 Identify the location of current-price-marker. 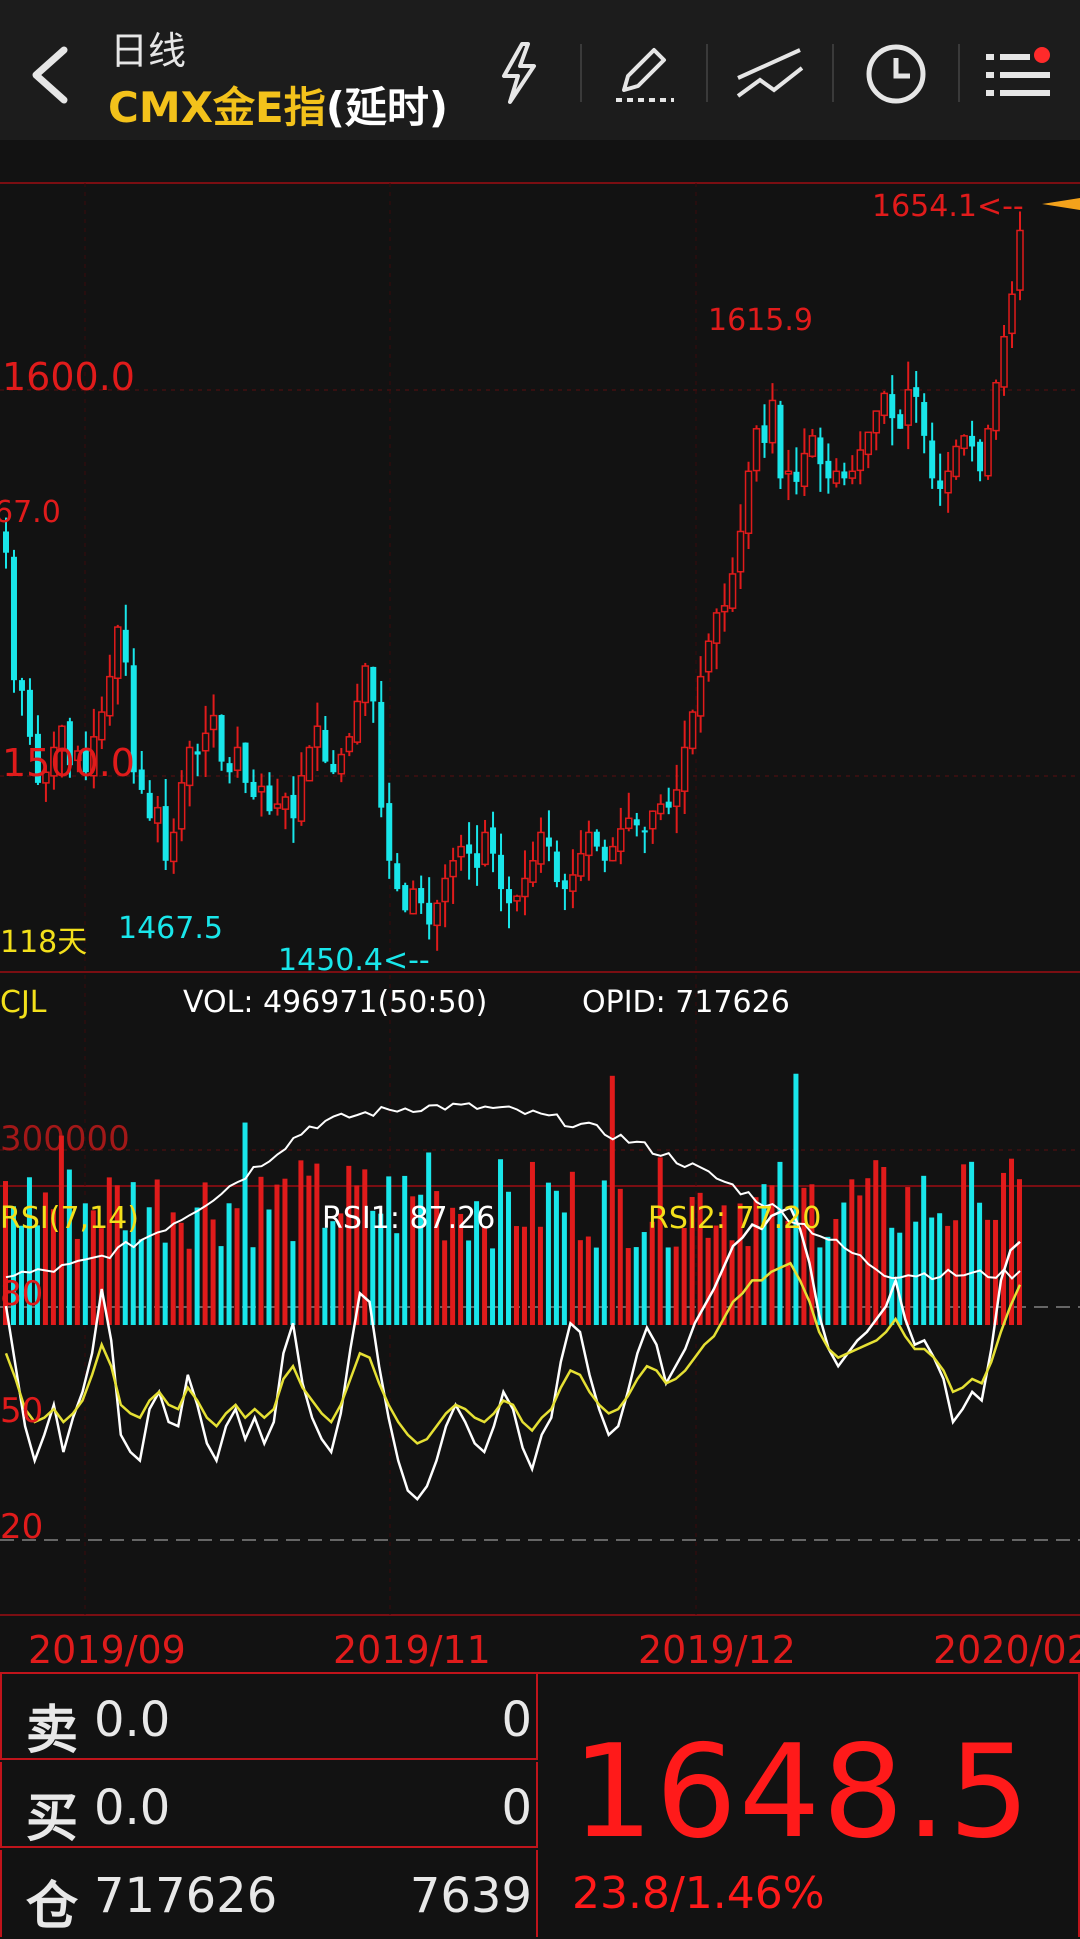
(1061, 204).